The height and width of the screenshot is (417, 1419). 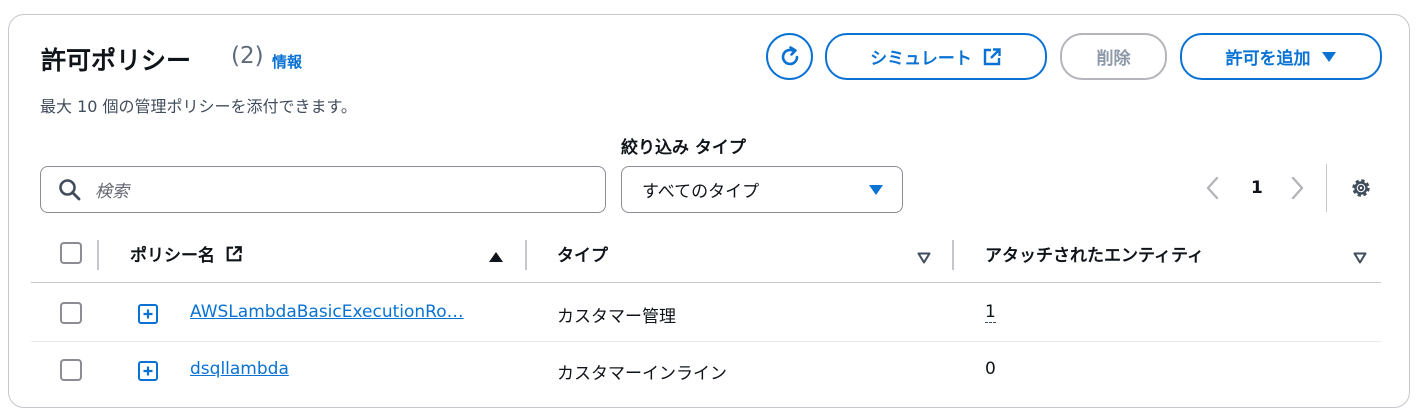 What do you see at coordinates (323, 189) in the screenshot?
I see `search-input: 検索` at bounding box center [323, 189].